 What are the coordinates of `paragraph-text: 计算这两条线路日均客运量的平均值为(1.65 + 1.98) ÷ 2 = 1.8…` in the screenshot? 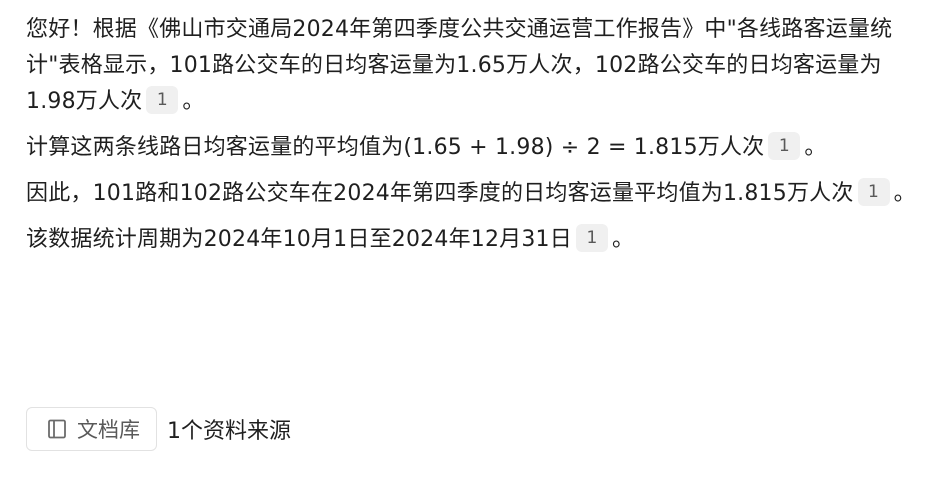 It's located at (395, 147).